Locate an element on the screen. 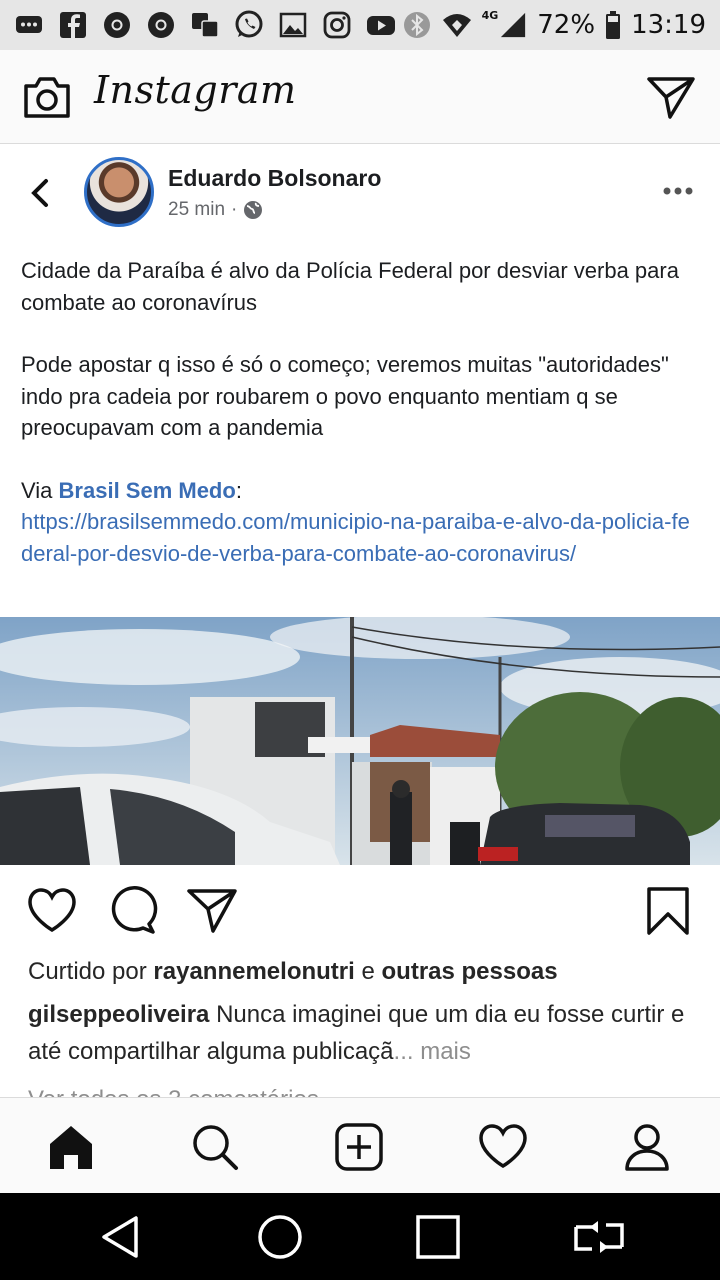  nav-home-button is located at coordinates (280, 1237).